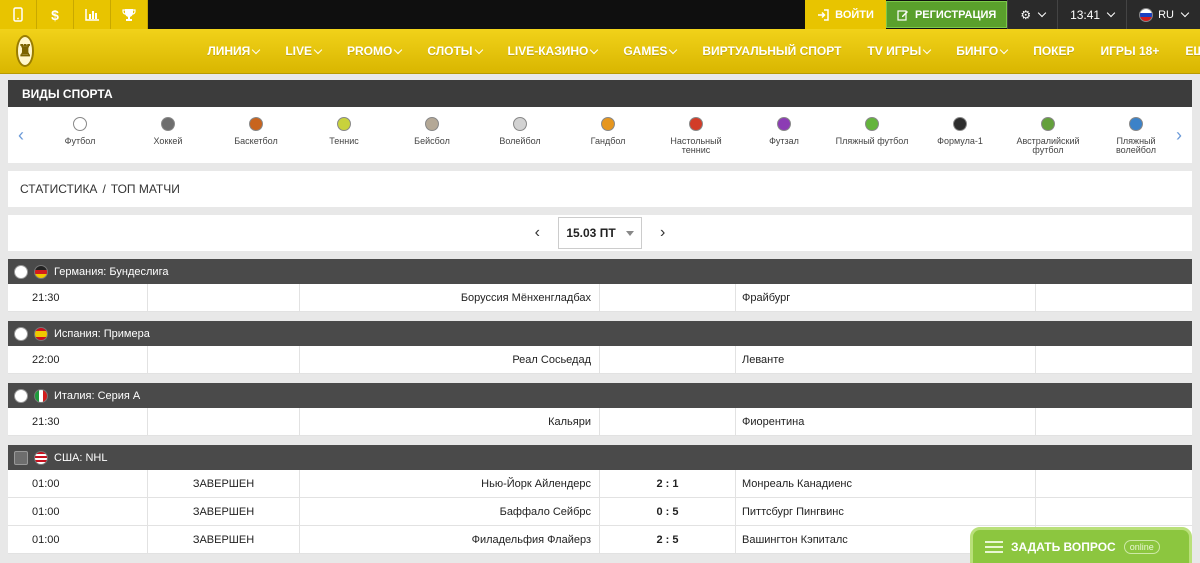 Image resolution: width=1200 pixels, height=563 pixels. What do you see at coordinates (977, 51) in the screenshot?
I see `nav-item-label: БИНГО` at bounding box center [977, 51].